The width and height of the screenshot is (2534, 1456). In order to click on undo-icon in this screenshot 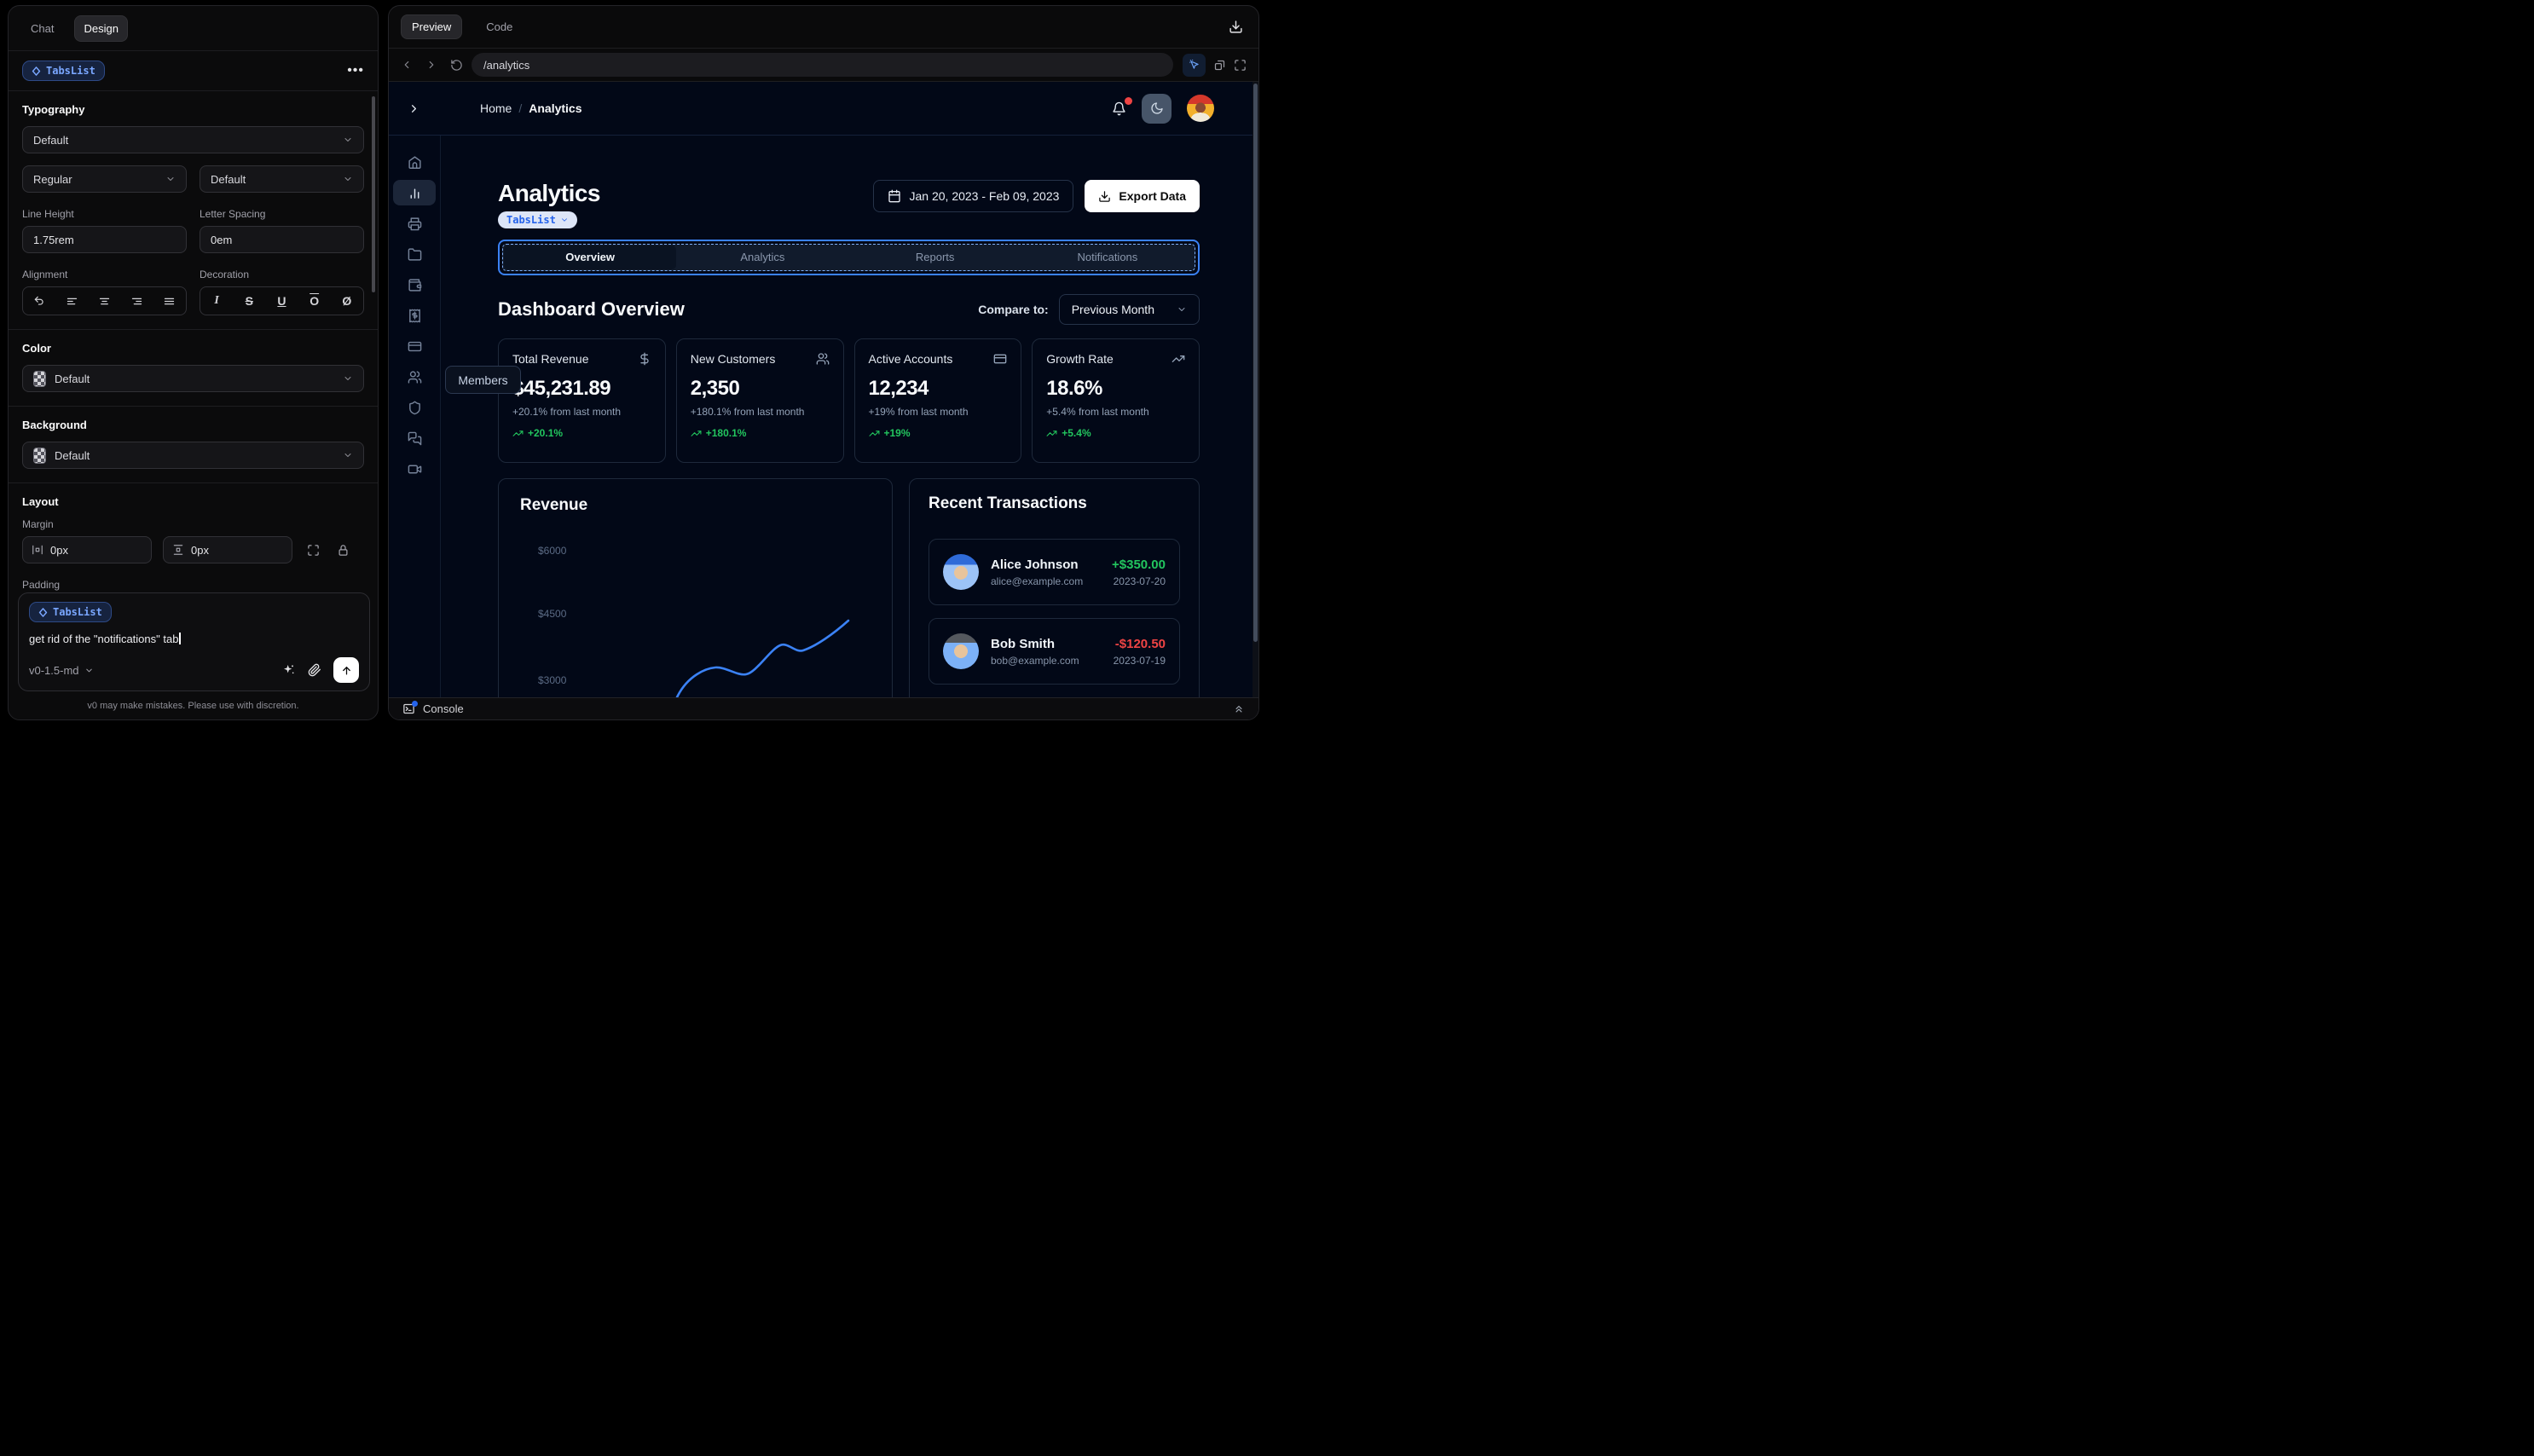, I will do `click(38, 300)`.